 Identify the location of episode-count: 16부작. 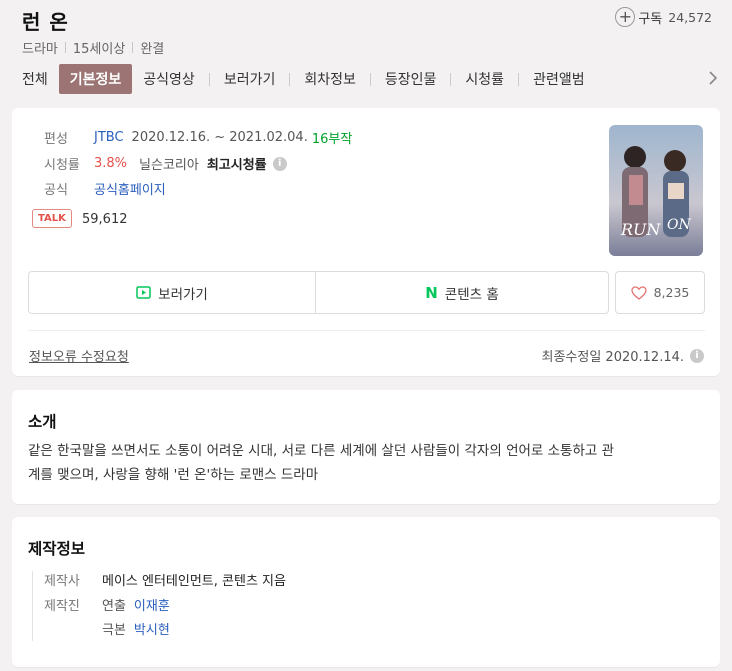
(332, 139).